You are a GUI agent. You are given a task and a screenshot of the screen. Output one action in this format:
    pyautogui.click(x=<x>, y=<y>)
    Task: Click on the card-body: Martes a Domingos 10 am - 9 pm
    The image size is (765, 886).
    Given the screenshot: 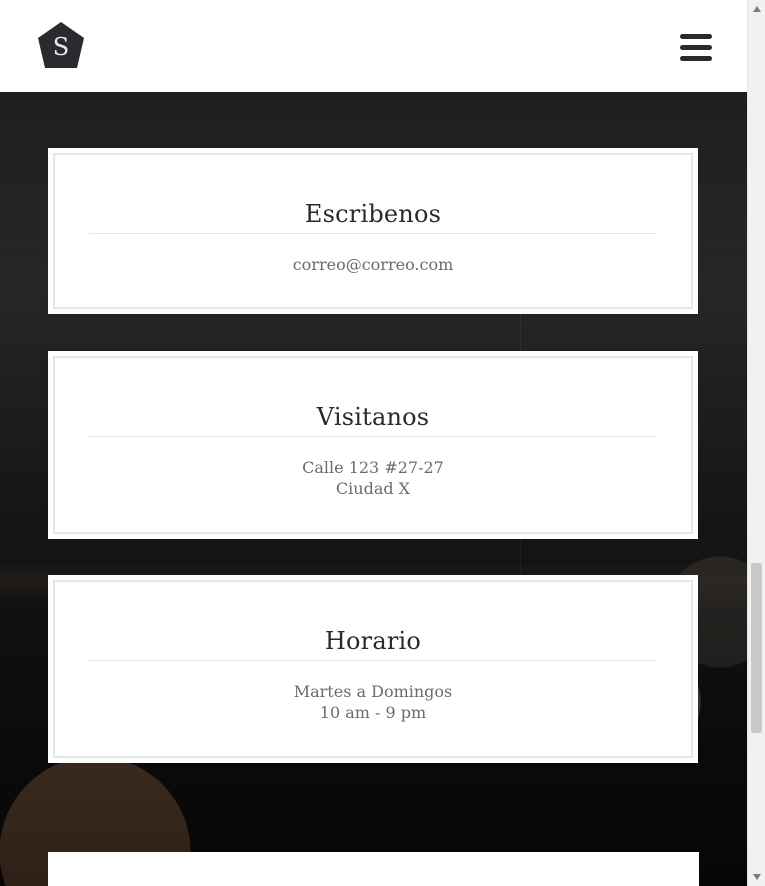 What is the action you would take?
    pyautogui.click(x=373, y=702)
    